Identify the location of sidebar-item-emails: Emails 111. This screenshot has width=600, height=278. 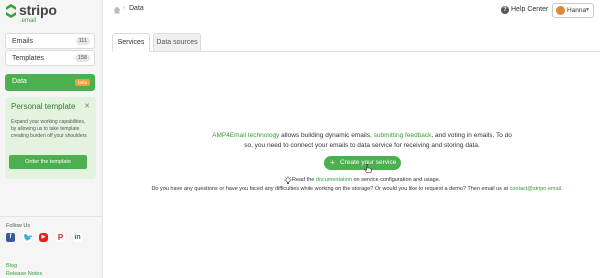
(50, 41).